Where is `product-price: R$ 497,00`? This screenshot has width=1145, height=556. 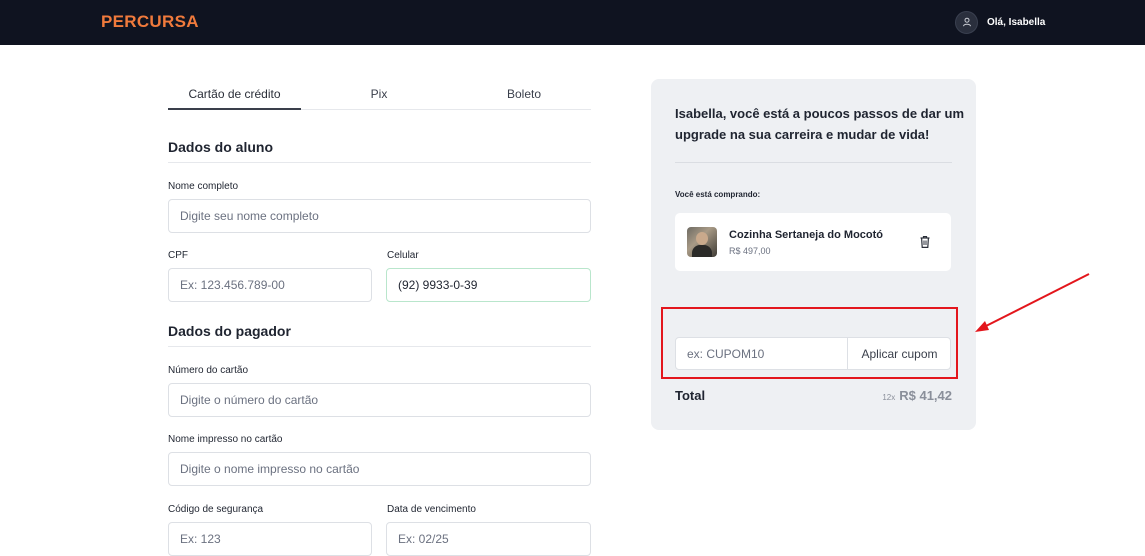
product-price: R$ 497,00 is located at coordinates (750, 251).